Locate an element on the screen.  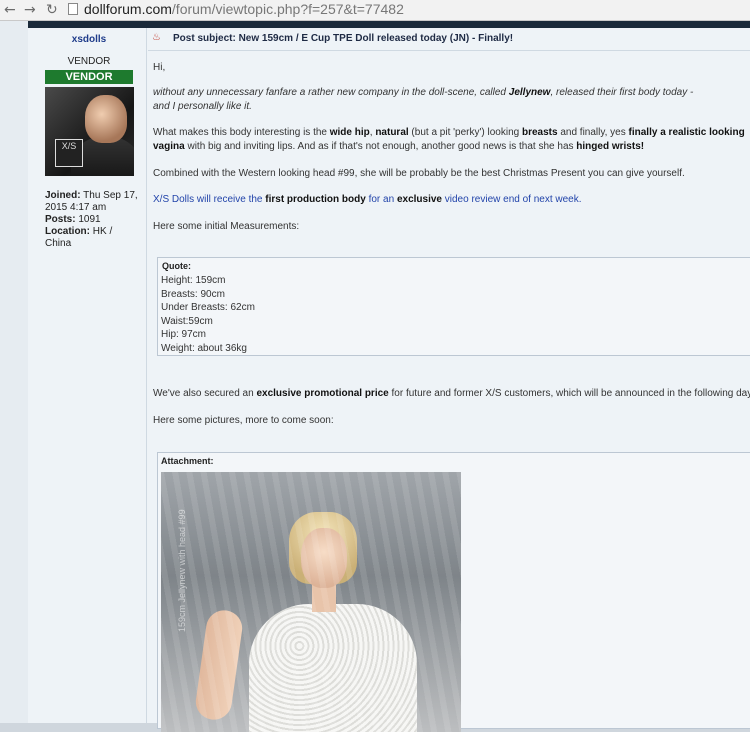
p4-e: video review end of next week. is located at coordinates (512, 199).